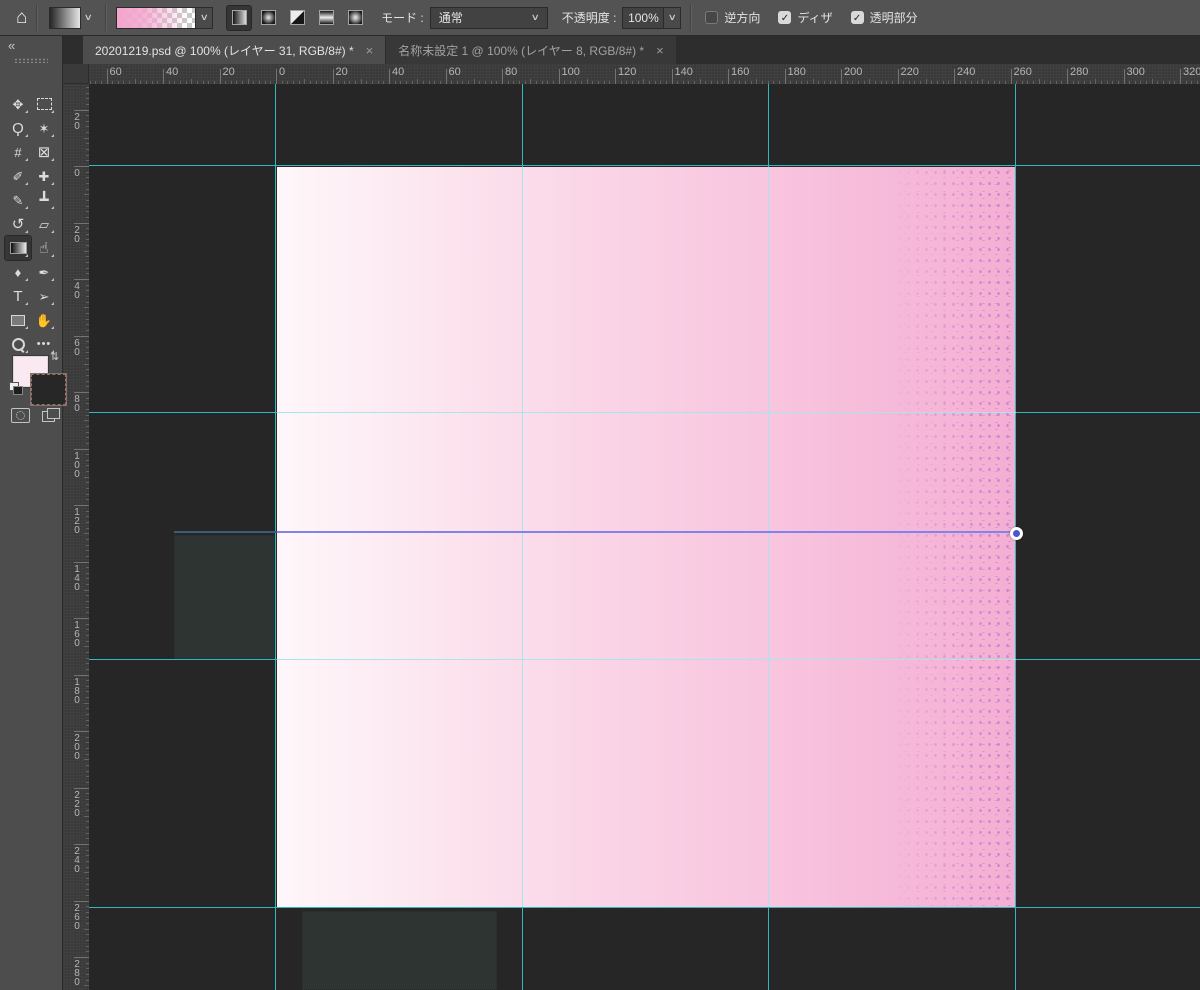 The width and height of the screenshot is (1200, 990). Describe the element at coordinates (16, 388) in the screenshot. I see `default-colors-icon` at that location.